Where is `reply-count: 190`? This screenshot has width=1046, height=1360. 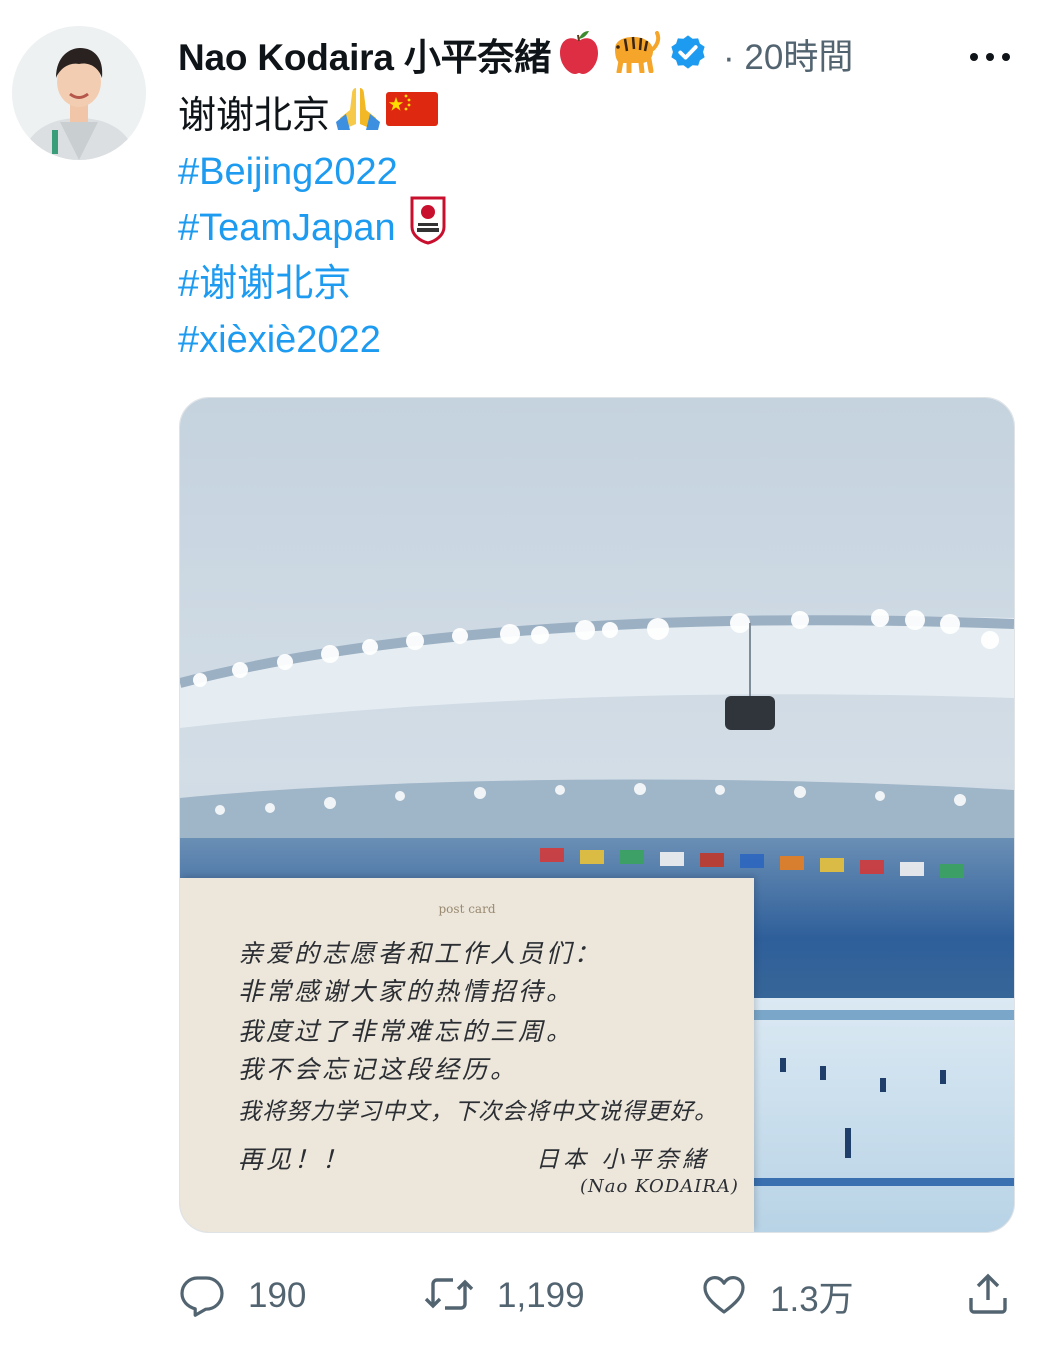 reply-count: 190 is located at coordinates (277, 1295).